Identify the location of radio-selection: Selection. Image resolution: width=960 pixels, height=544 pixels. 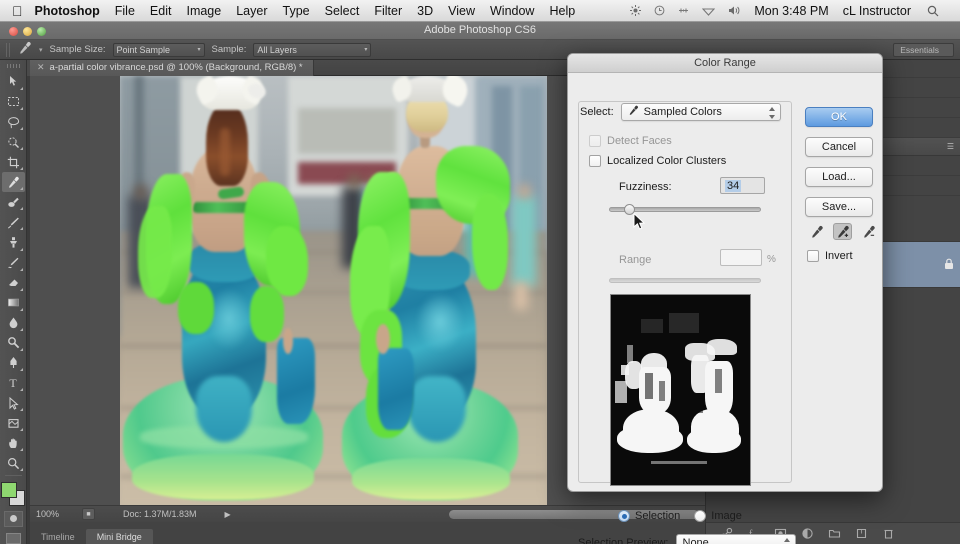
(649, 516).